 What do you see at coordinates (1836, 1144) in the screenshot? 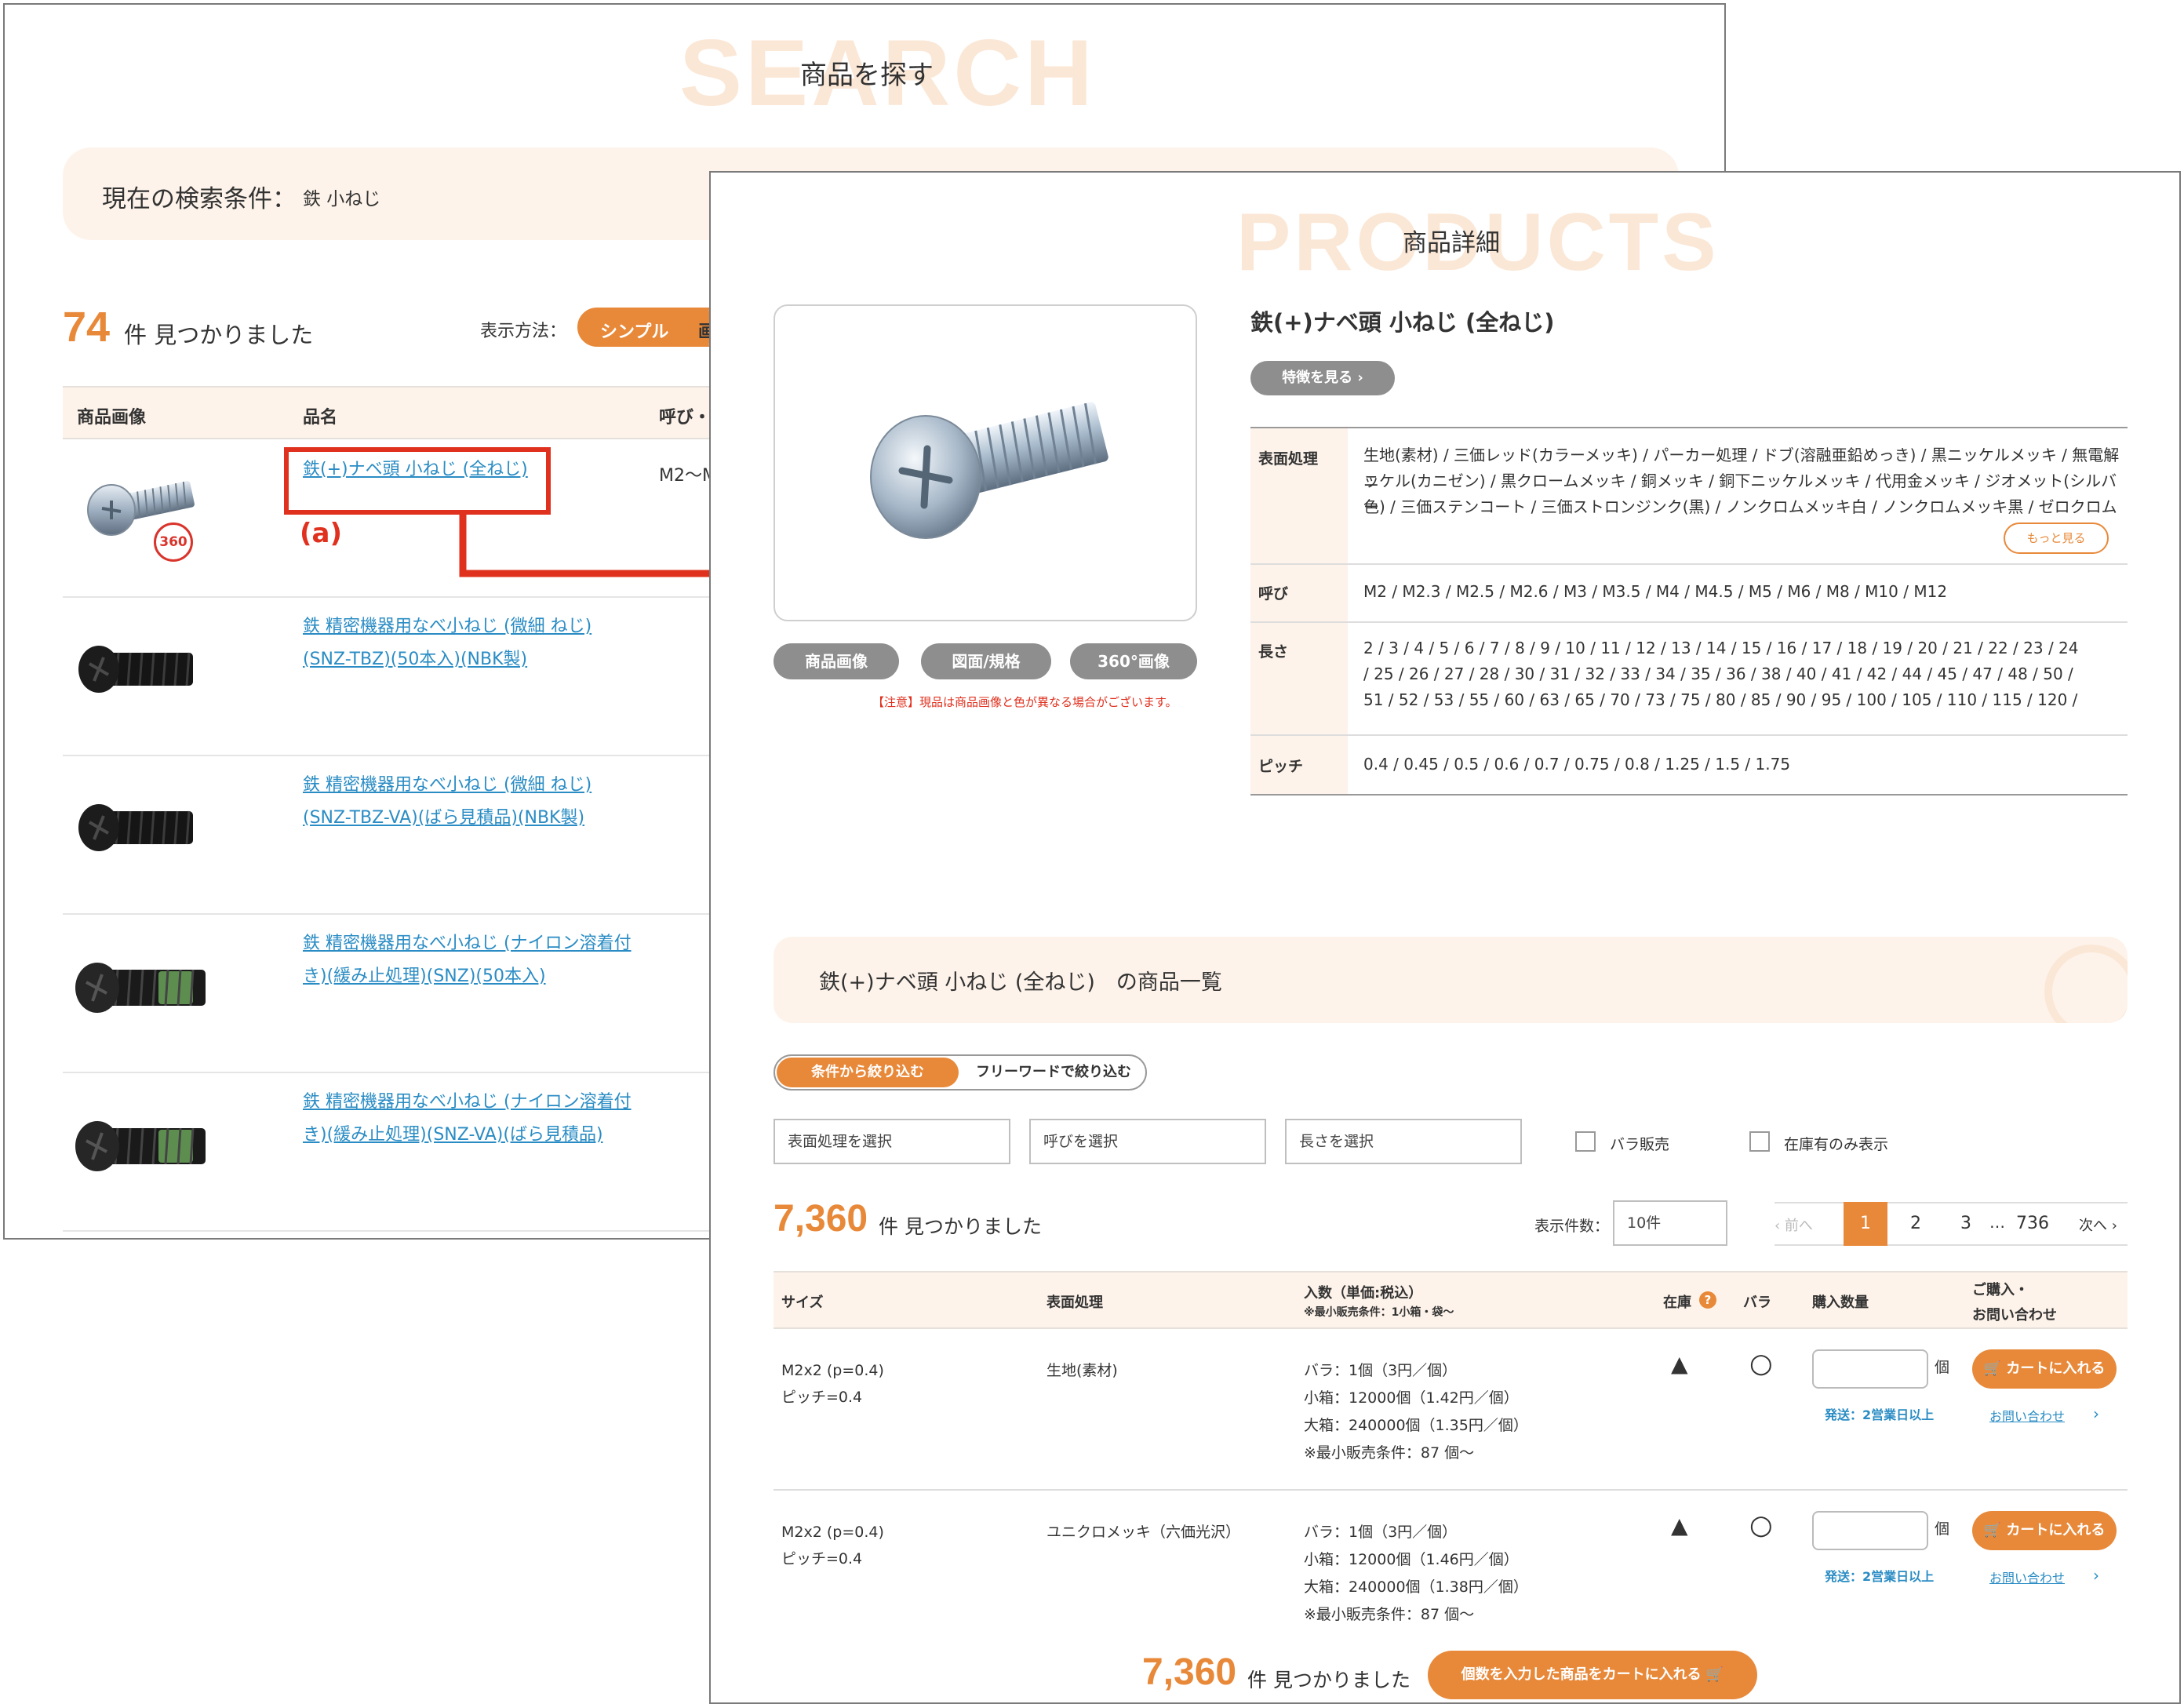
I see `in-stock-checkbox-label: 在庫有のみ表示` at bounding box center [1836, 1144].